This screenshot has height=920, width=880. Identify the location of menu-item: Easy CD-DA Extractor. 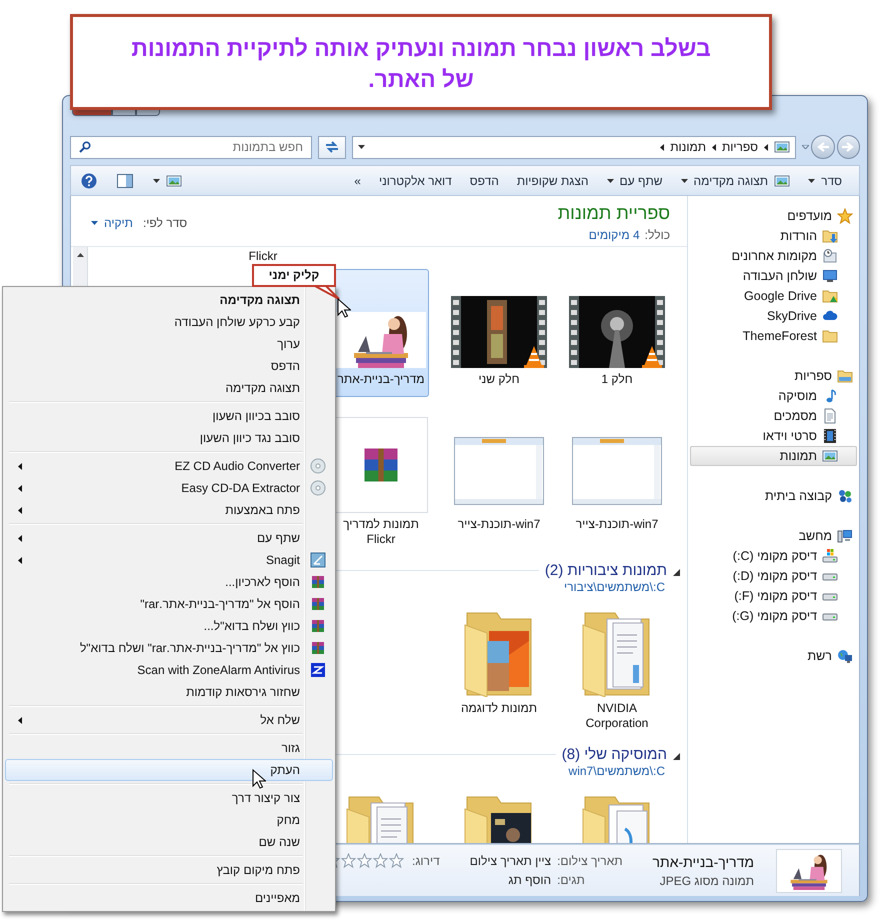
(169, 488).